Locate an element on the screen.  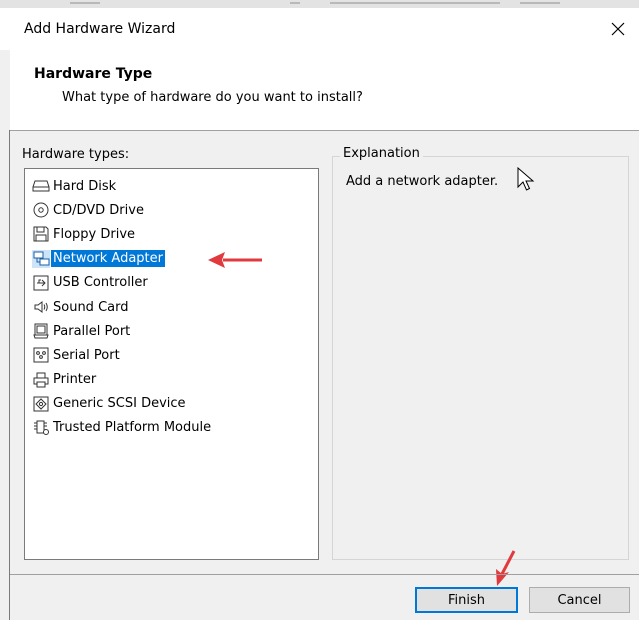
hard-disk-icon is located at coordinates (41, 186).